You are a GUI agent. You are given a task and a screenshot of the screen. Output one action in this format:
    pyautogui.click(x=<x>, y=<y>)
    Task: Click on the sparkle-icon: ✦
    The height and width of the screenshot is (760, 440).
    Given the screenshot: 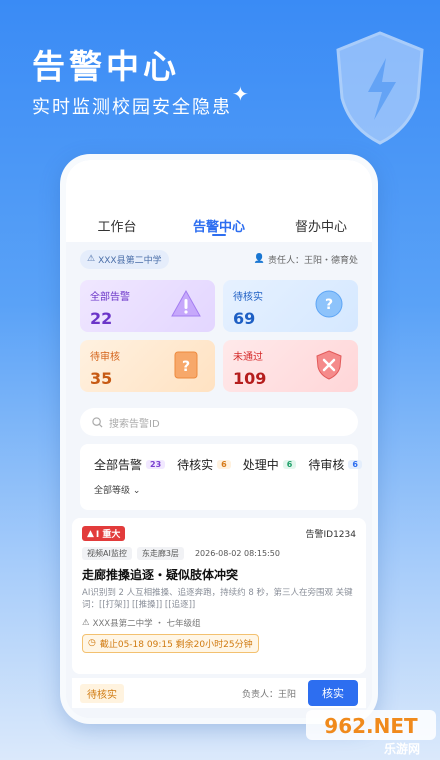 What is the action you would take?
    pyautogui.click(x=240, y=94)
    